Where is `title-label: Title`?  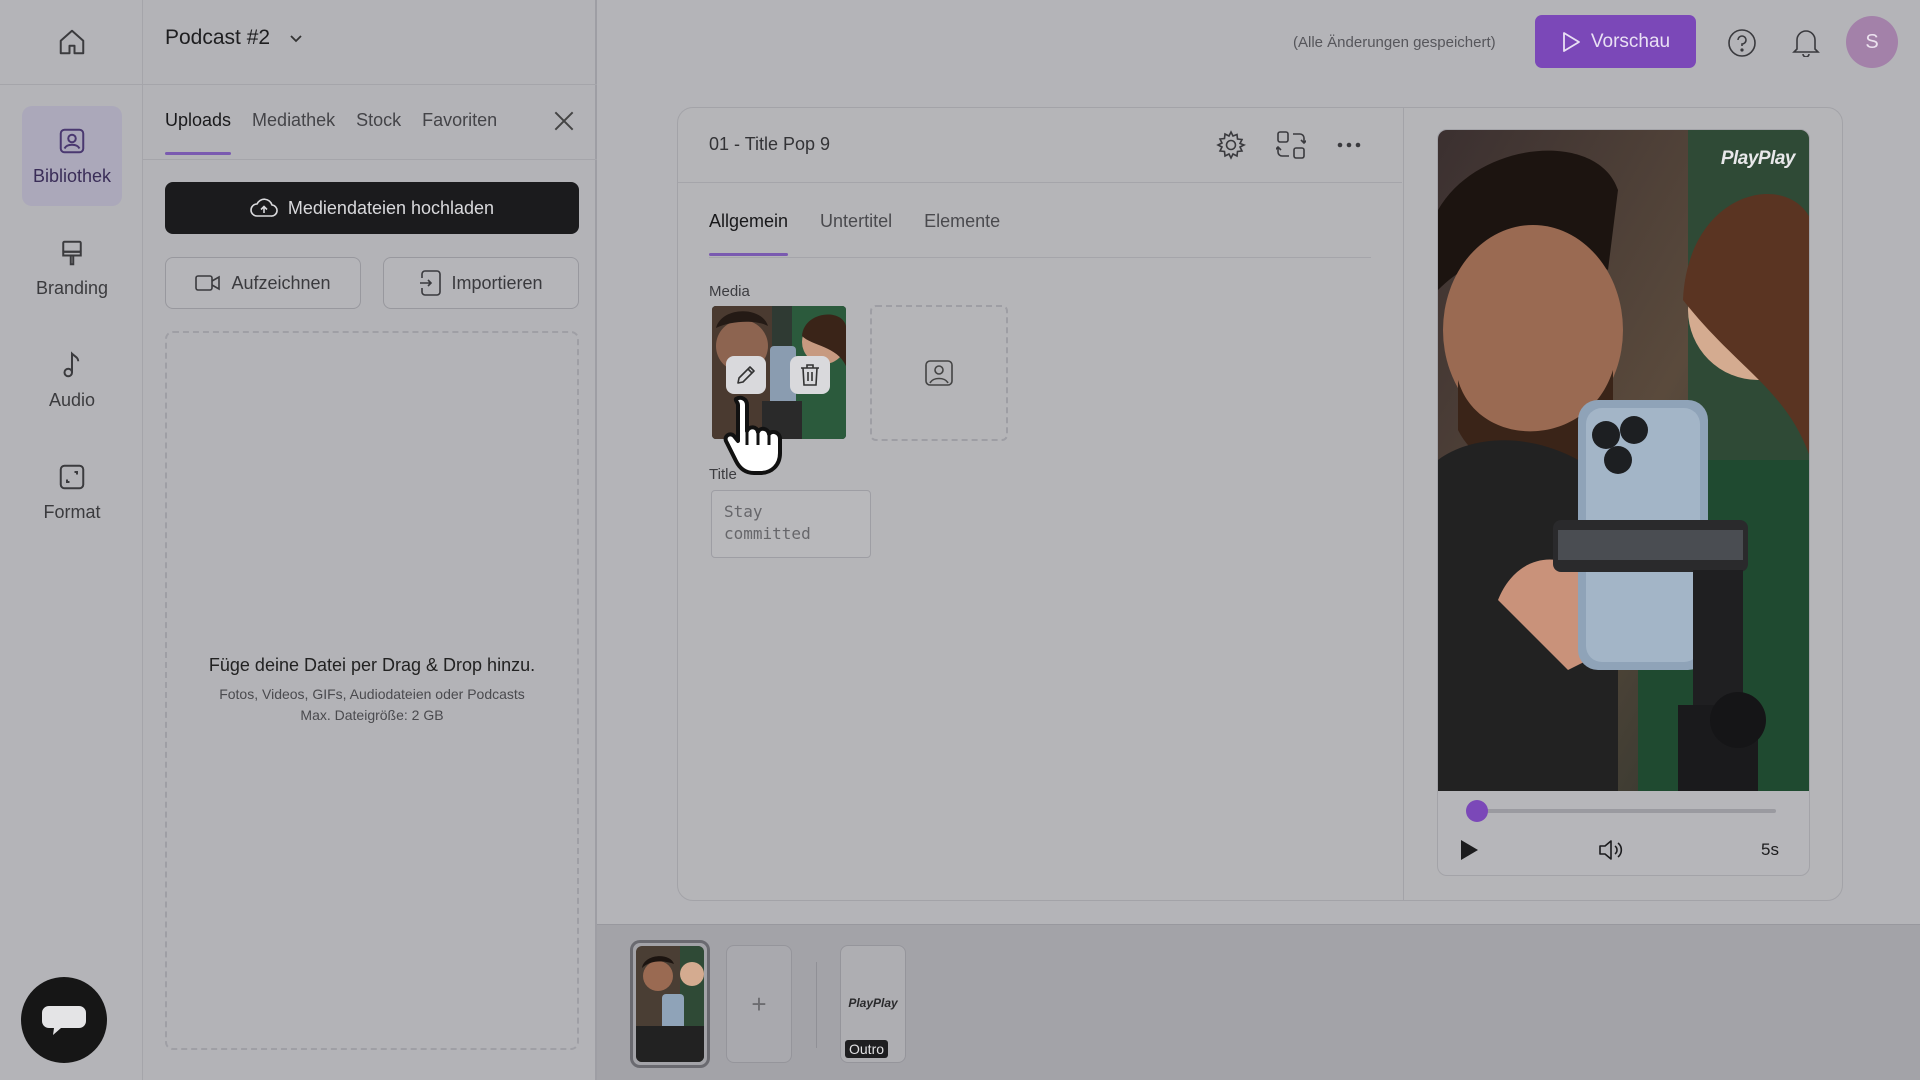 title-label: Title is located at coordinates (723, 474).